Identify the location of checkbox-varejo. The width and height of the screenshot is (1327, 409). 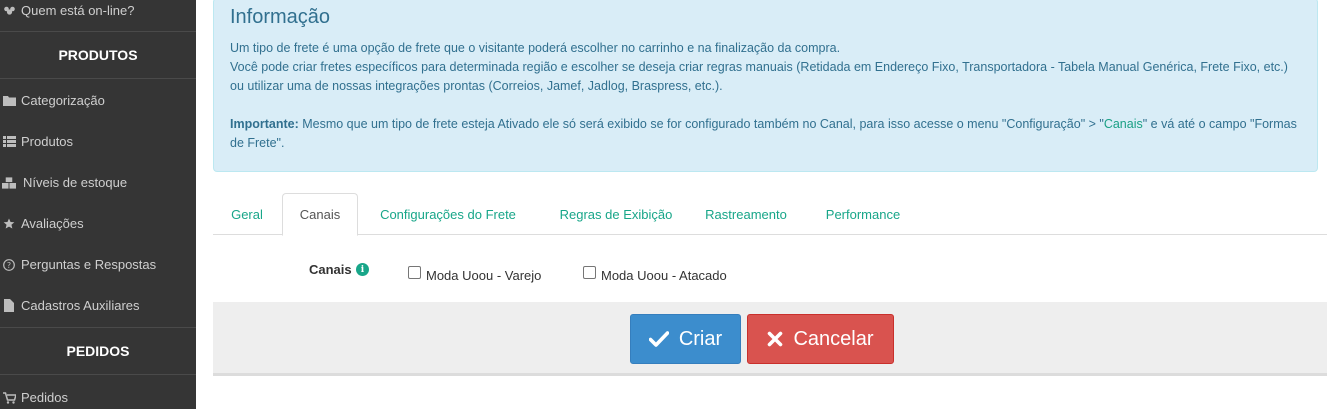
(414, 272).